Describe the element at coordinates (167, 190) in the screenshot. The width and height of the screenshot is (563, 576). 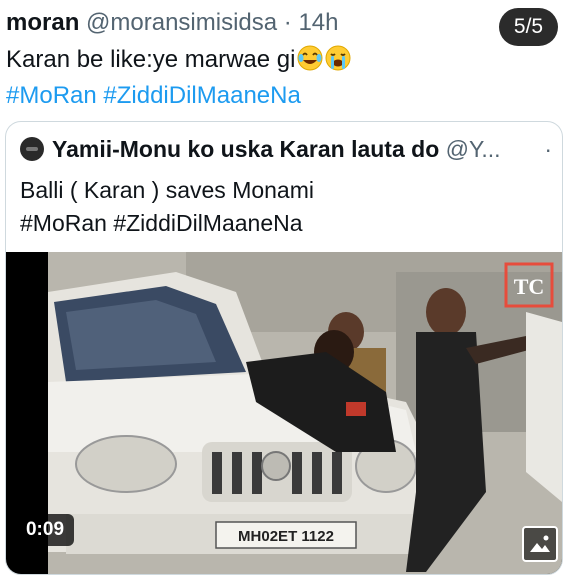
I see `quoted-text-line: Balli ( Karan ) saves Monami` at that location.